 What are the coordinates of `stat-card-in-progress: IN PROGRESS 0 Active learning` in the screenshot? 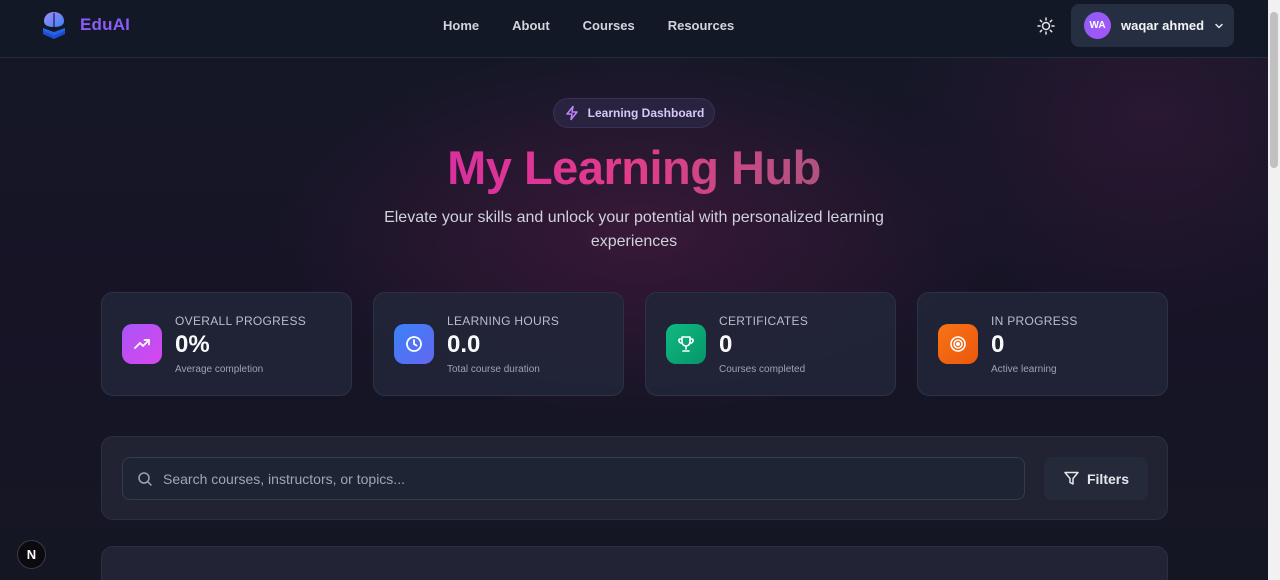 It's located at (1042, 344).